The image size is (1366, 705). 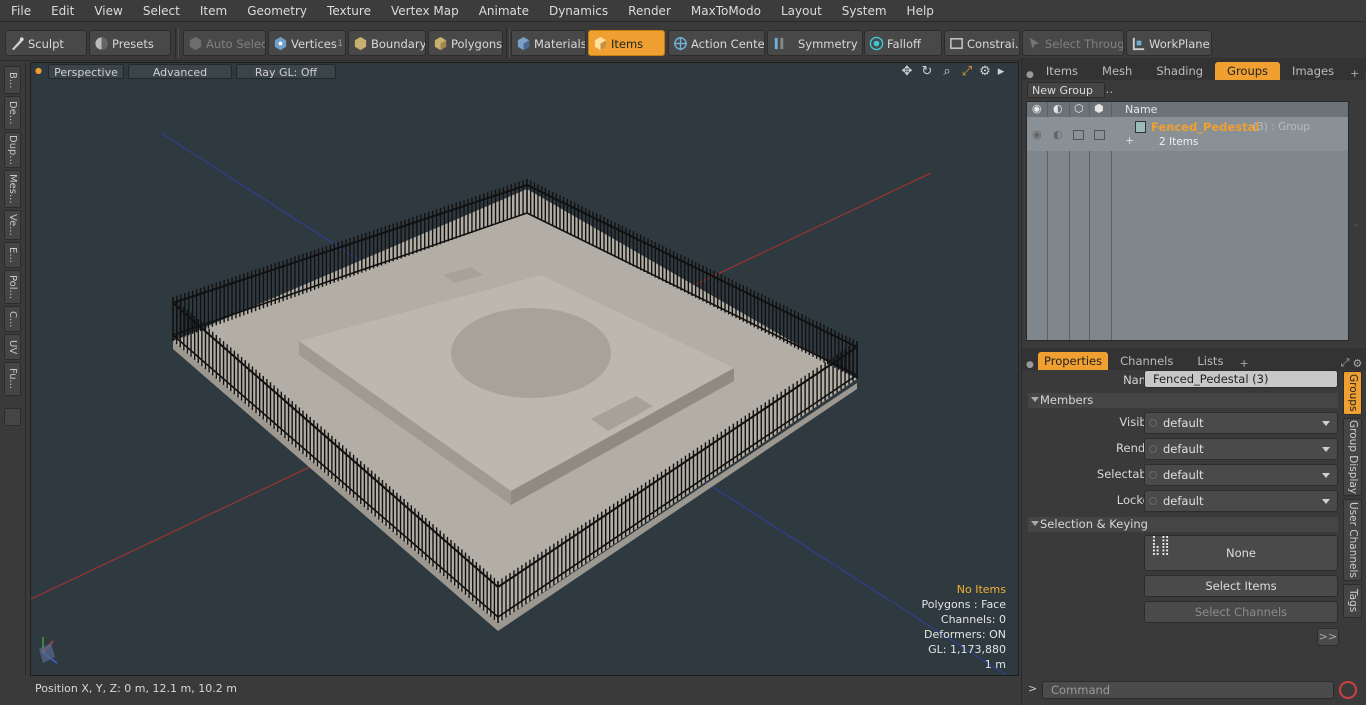 What do you see at coordinates (1188, 690) in the screenshot?
I see `command-input: Command` at bounding box center [1188, 690].